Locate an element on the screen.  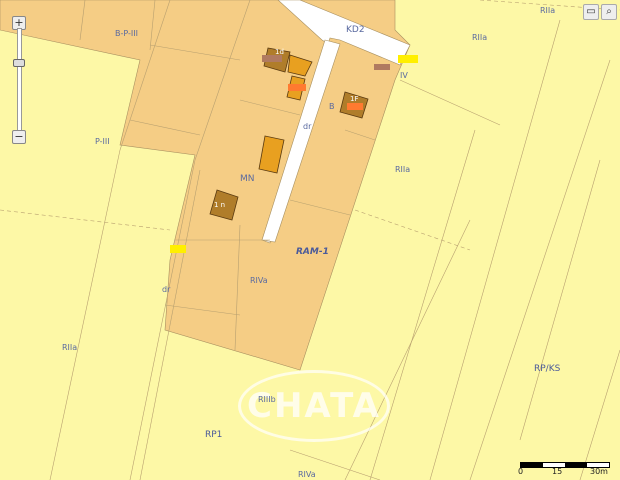
label-riva-center: RIVa is located at coordinates (259, 280).